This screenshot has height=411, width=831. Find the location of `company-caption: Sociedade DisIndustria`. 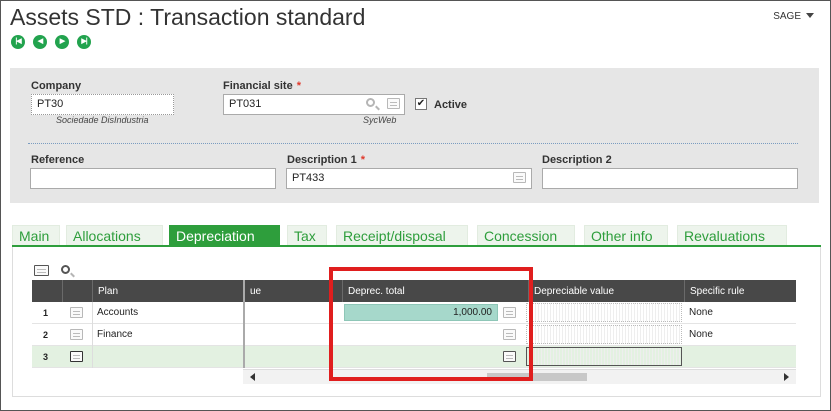

company-caption: Sociedade DisIndustria is located at coordinates (102, 120).